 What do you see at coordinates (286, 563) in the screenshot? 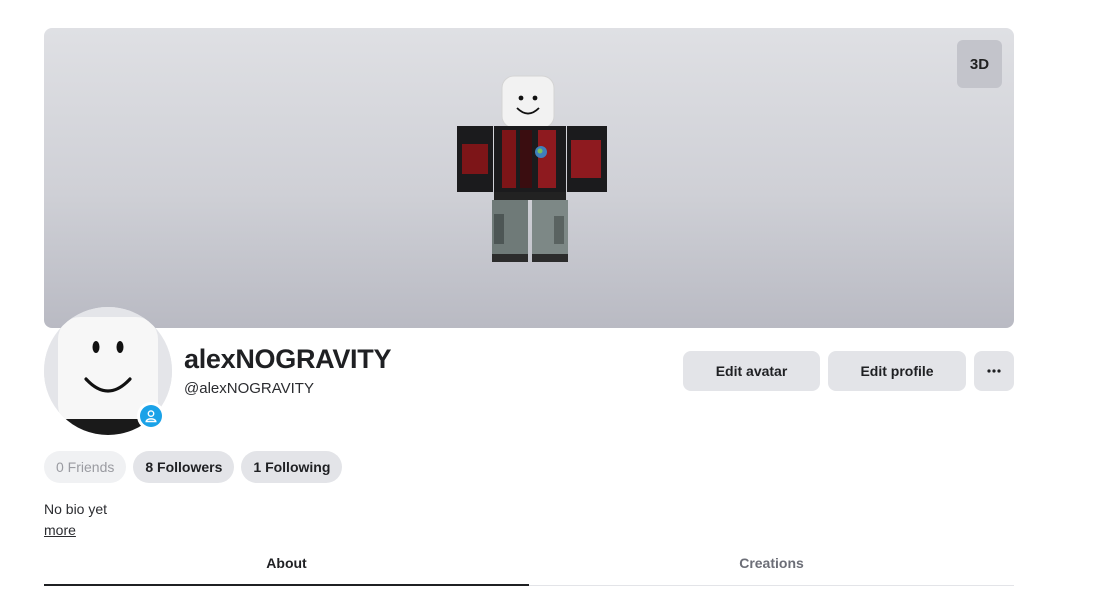
I see `tab-about: About` at bounding box center [286, 563].